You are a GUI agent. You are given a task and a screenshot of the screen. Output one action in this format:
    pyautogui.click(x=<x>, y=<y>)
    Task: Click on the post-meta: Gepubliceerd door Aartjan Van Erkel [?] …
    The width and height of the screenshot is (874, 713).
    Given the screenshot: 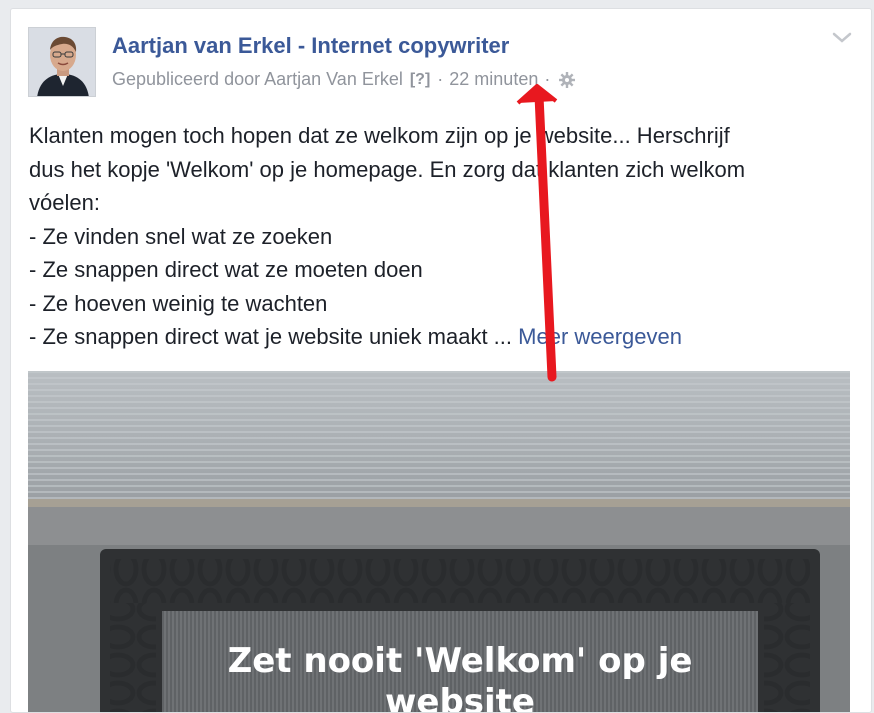 What is the action you would take?
    pyautogui.click(x=344, y=79)
    